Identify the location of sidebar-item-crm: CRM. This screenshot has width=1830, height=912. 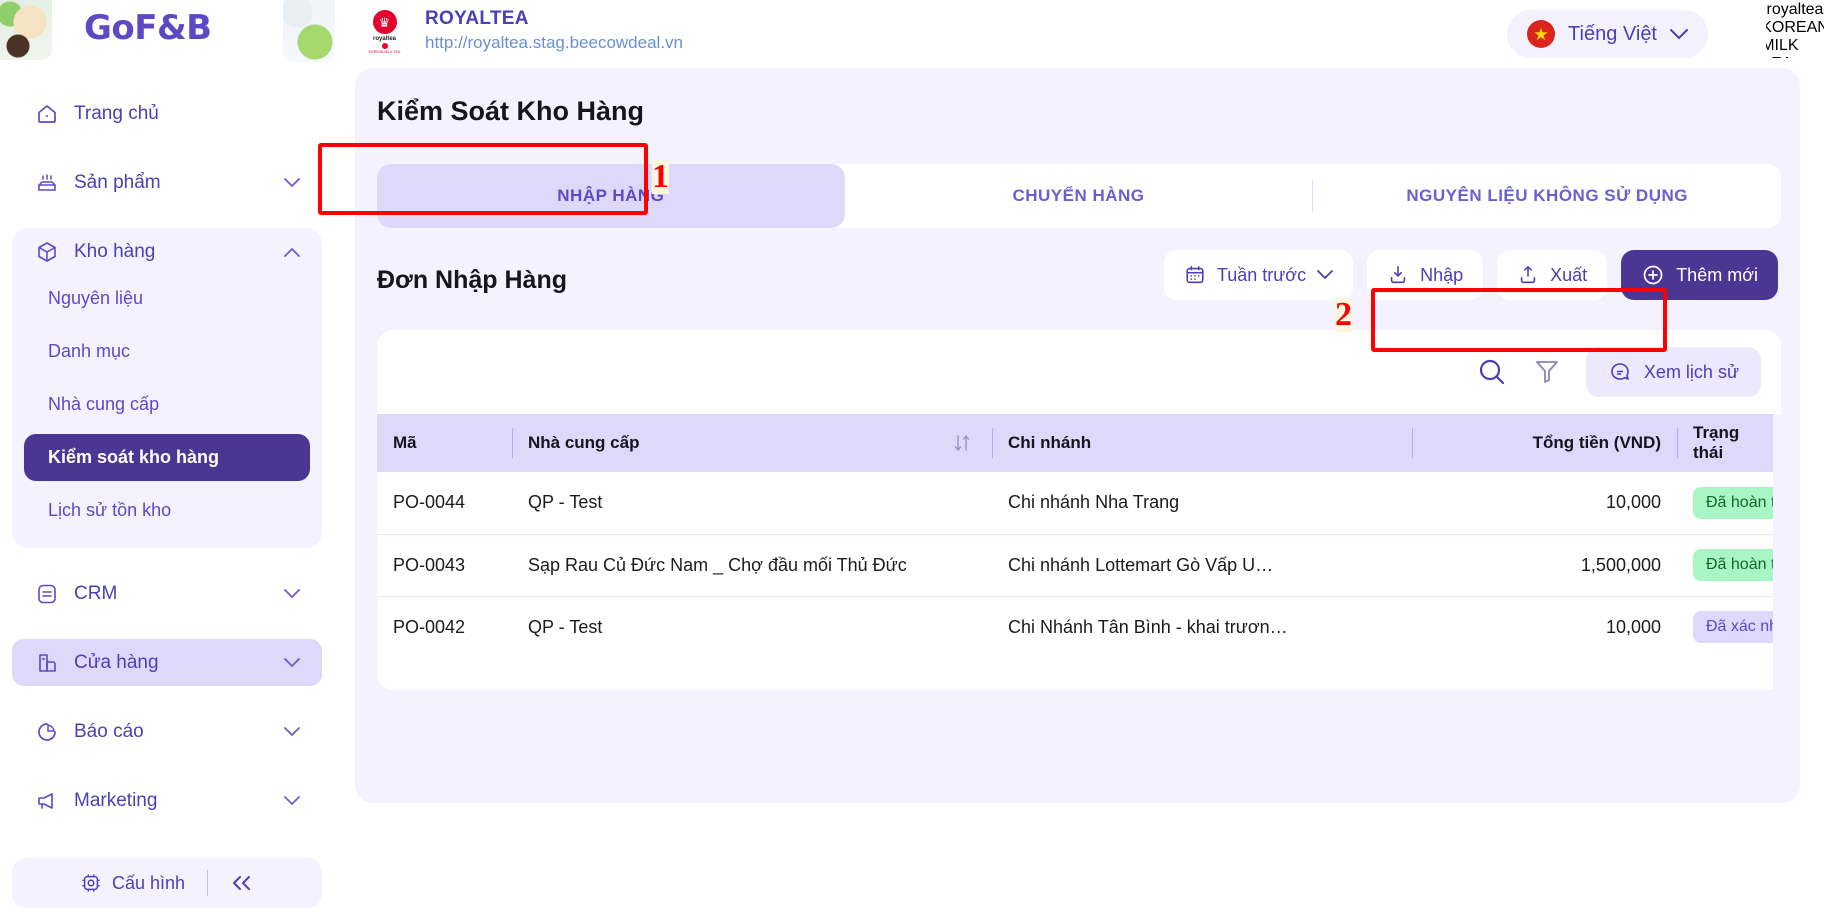
(167, 593).